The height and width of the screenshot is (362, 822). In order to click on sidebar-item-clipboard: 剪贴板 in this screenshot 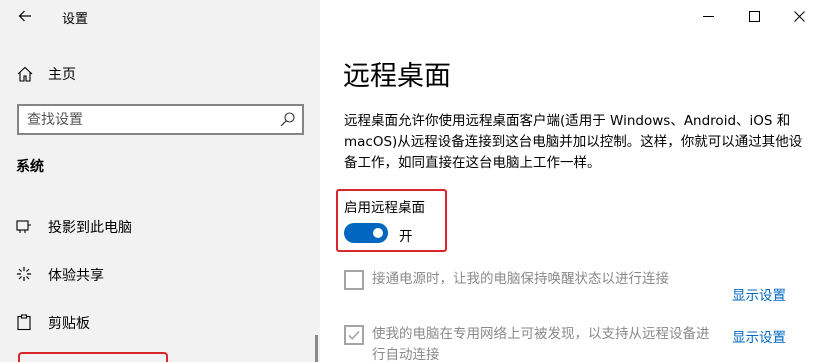, I will do `click(159, 322)`.